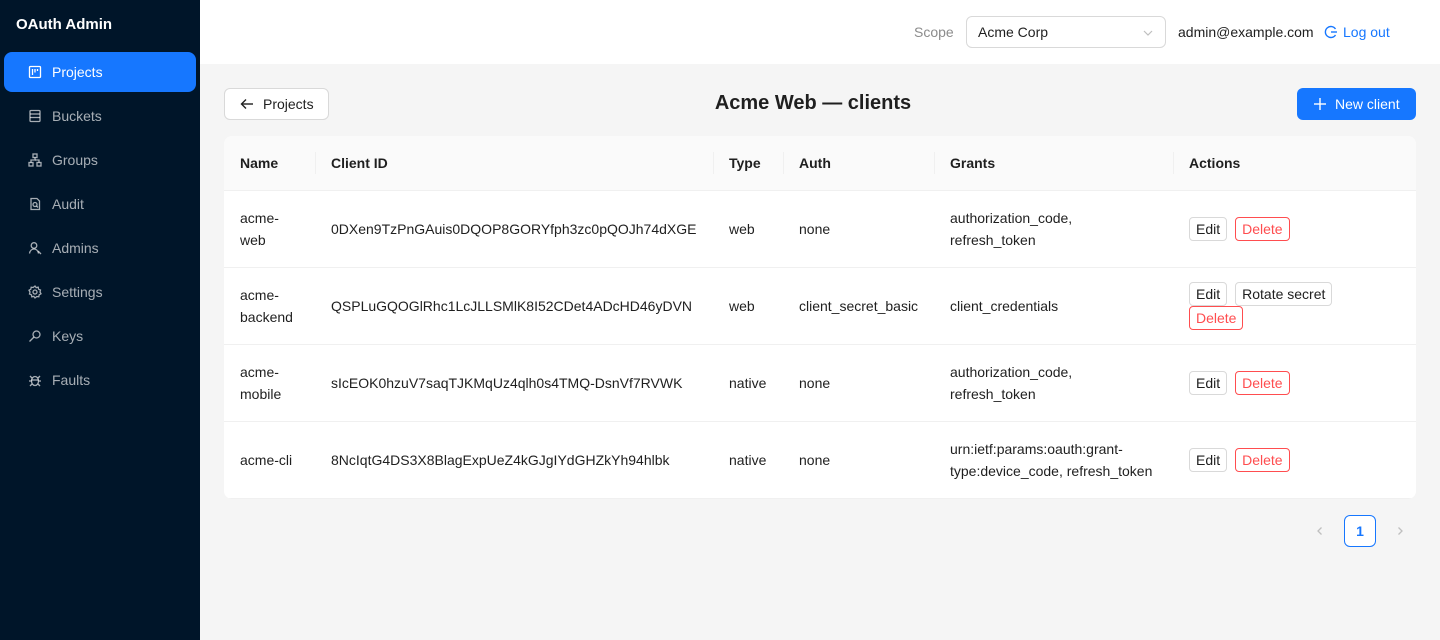  Describe the element at coordinates (266, 459) in the screenshot. I see `client-name: acme-cli` at that location.